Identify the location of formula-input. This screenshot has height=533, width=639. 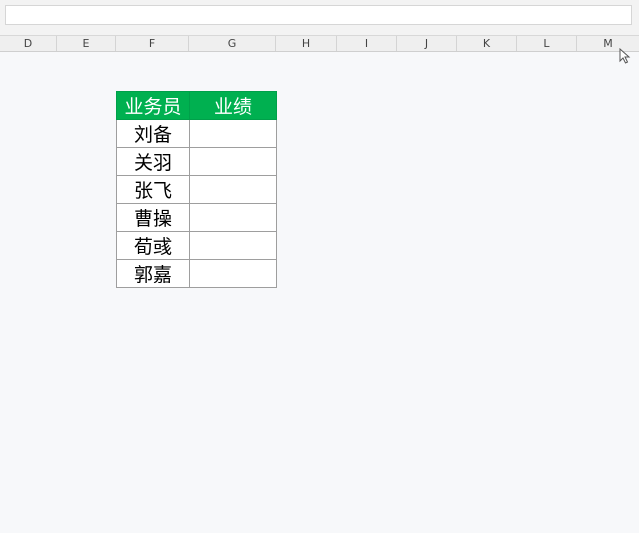
(318, 15).